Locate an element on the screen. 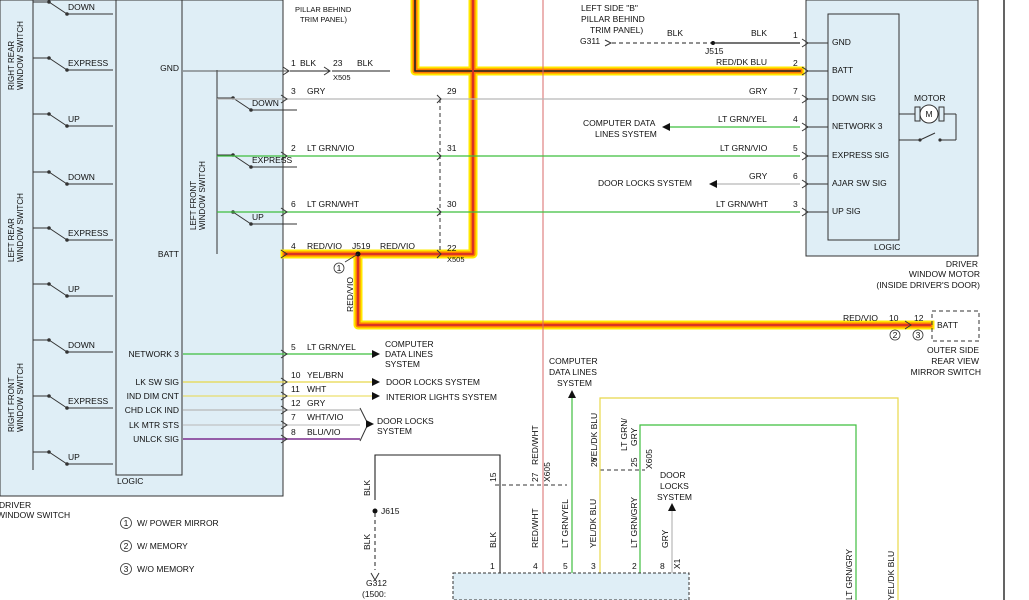  motor-caption-2: WINDOW MOTOR is located at coordinates (944, 274).